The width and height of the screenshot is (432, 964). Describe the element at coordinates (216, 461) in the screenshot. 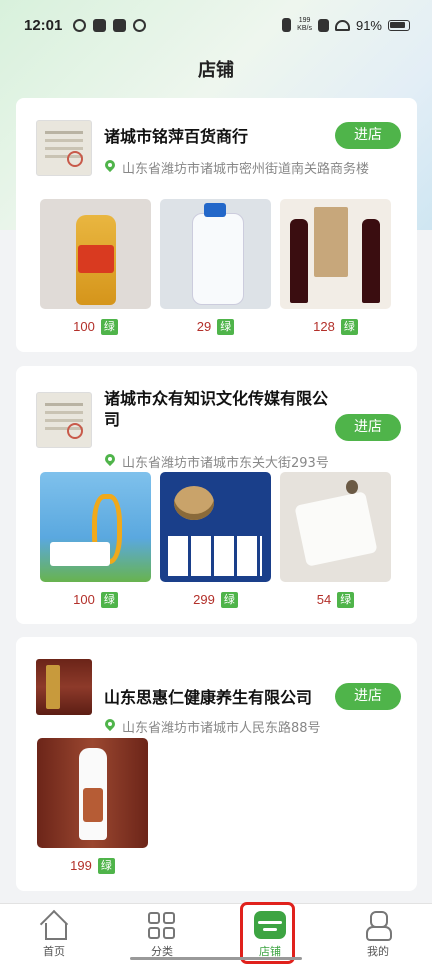

I see `store-address: 山东省潍坊市诸城市东关大街293号` at that location.